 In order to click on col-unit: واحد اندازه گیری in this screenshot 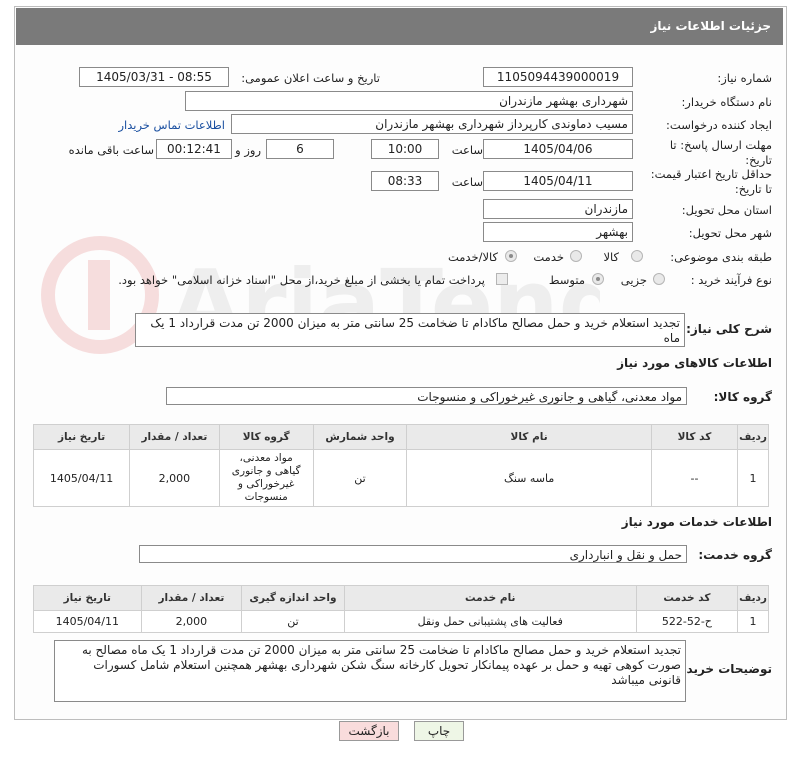, I will do `click(293, 598)`.